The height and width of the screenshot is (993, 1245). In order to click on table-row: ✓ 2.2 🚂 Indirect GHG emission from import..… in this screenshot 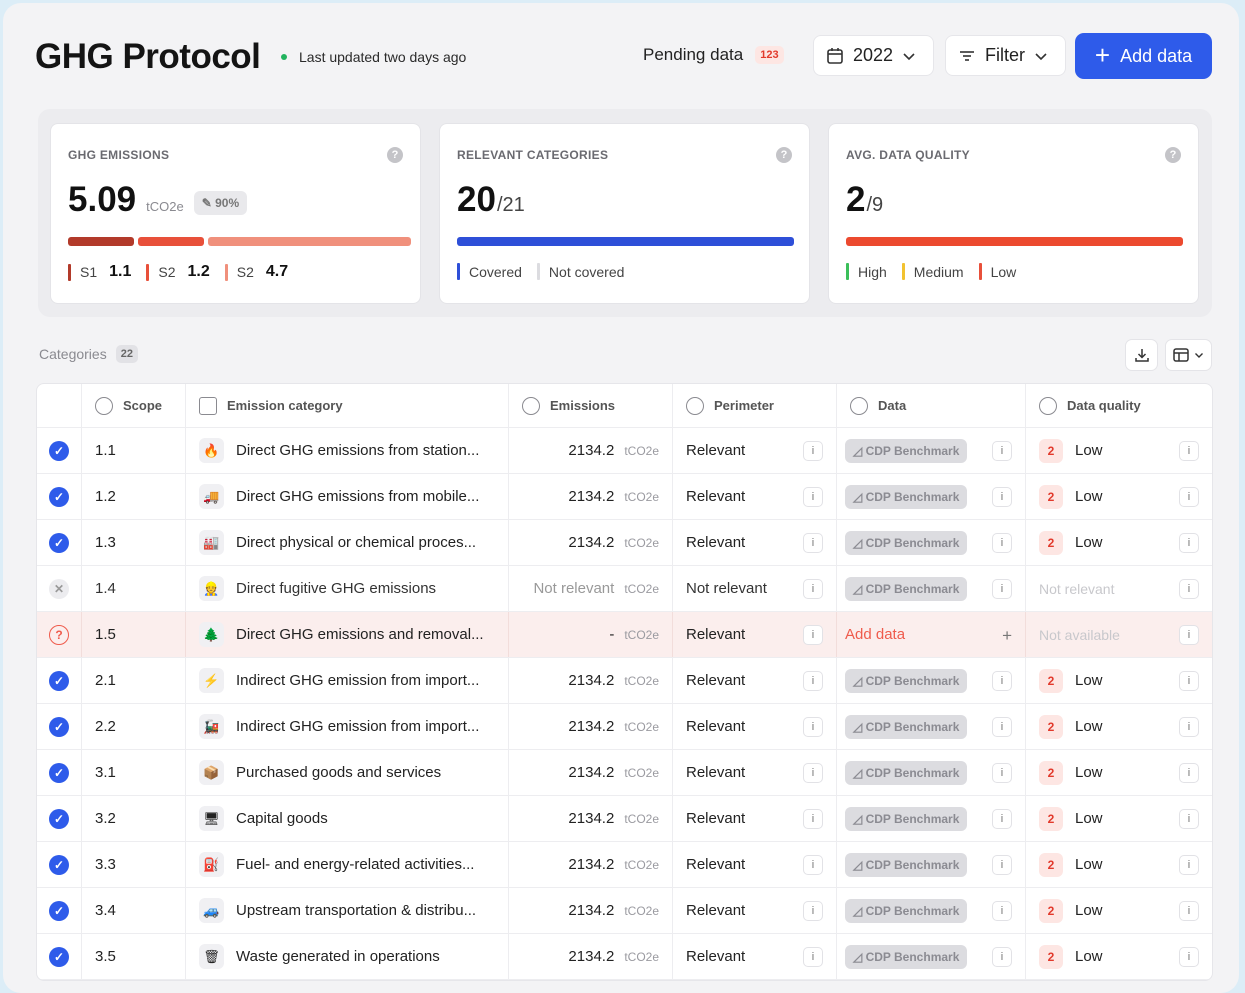, I will do `click(624, 727)`.